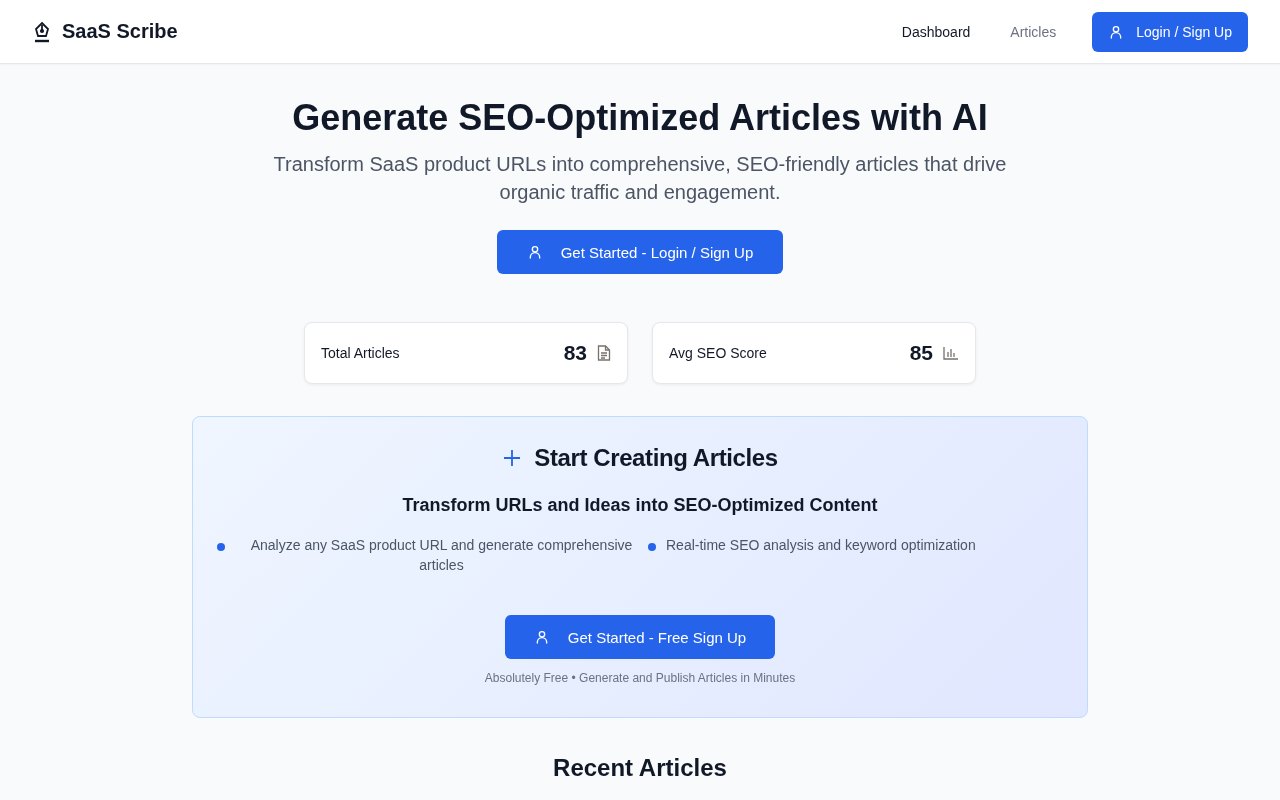 This screenshot has width=1280, height=800. Describe the element at coordinates (604, 353) in the screenshot. I see `document-icon` at that location.